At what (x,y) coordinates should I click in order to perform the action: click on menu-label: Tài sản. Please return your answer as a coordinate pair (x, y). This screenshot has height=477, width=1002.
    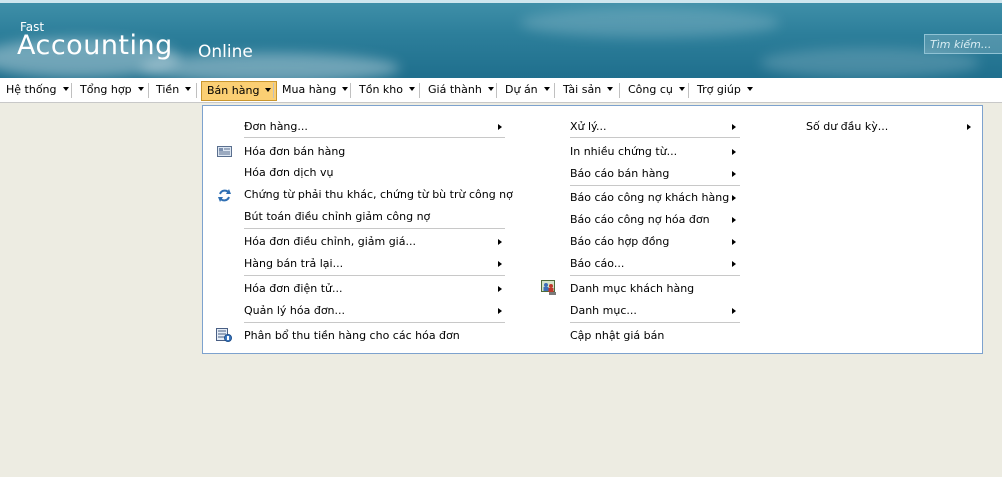
    Looking at the image, I should click on (582, 89).